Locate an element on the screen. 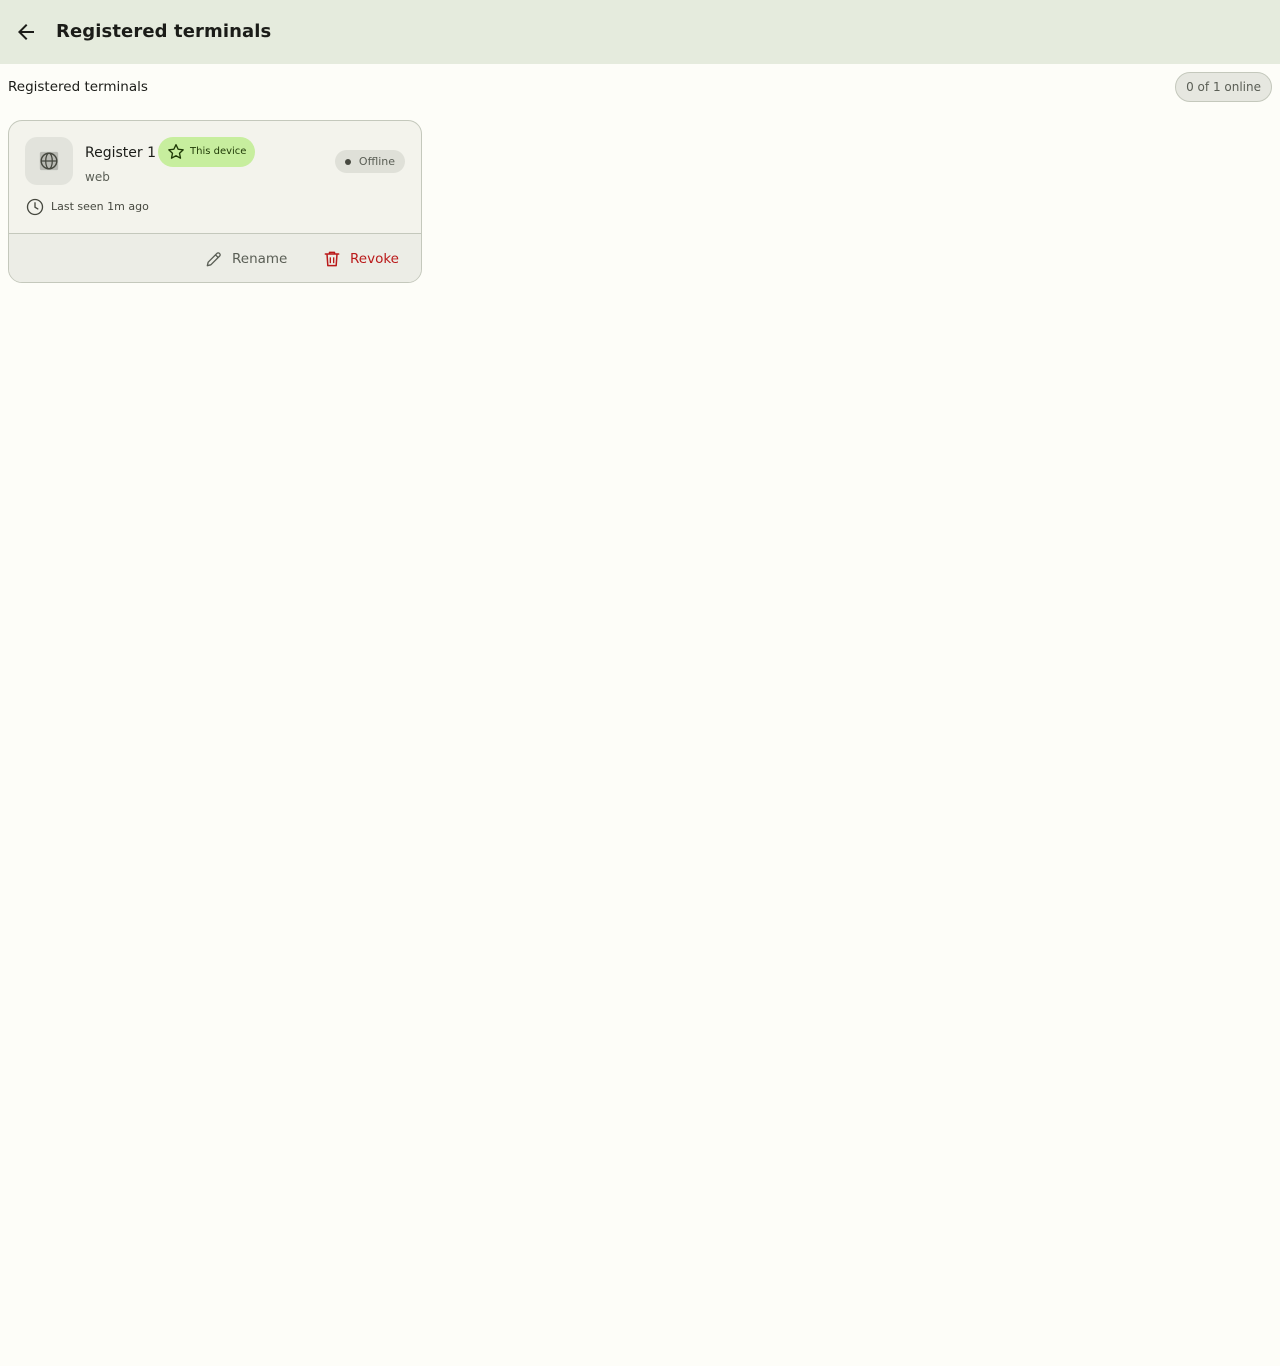 Image resolution: width=1280 pixels, height=1366 pixels. globe-icon is located at coordinates (49, 161).